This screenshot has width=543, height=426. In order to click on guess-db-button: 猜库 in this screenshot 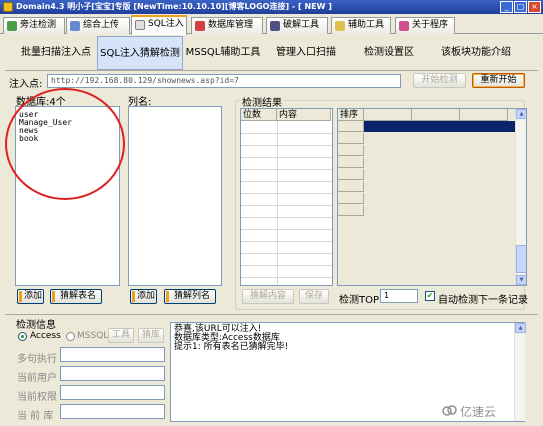, I will do `click(151, 335)`.